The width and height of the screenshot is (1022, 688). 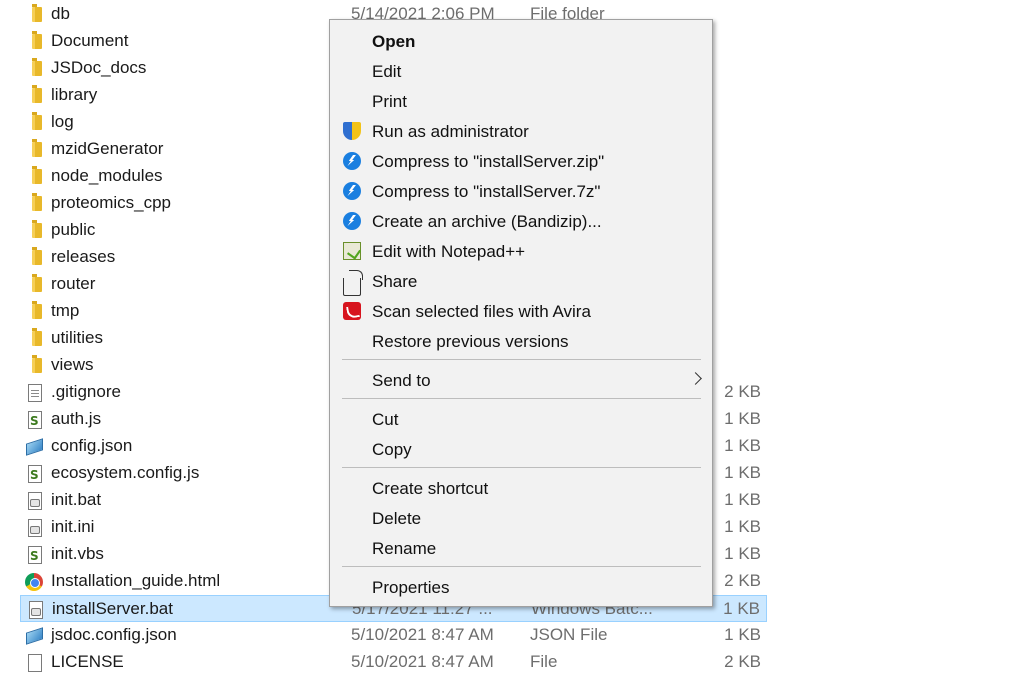 I want to click on menu-item-run-as-administrator: Run as administrator, so click(x=521, y=131).